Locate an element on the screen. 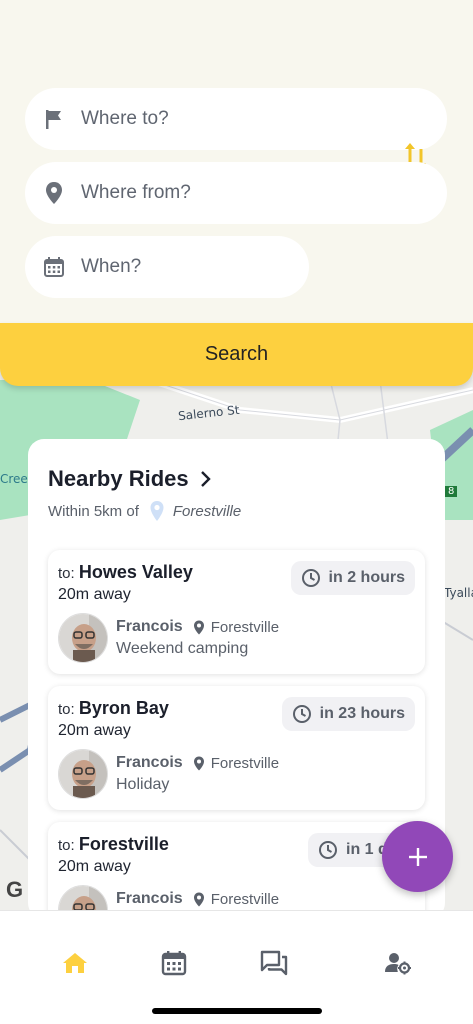 The width and height of the screenshot is (473, 1024). ride-note: Weekend camping is located at coordinates (182, 648).